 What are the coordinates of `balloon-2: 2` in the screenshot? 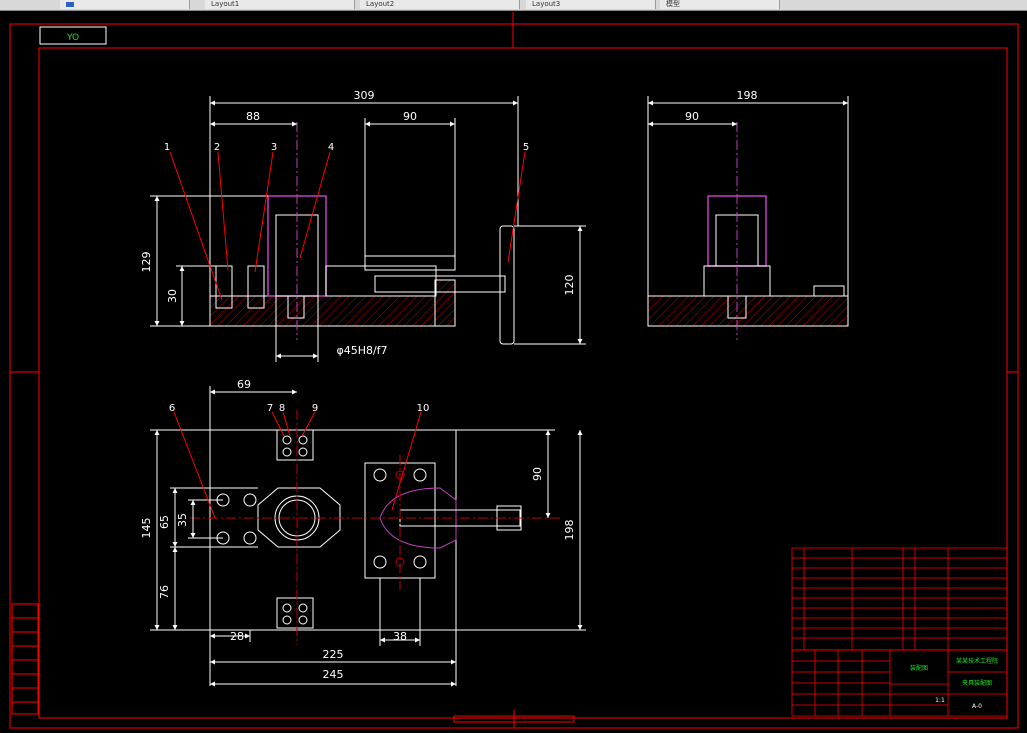 It's located at (217, 147).